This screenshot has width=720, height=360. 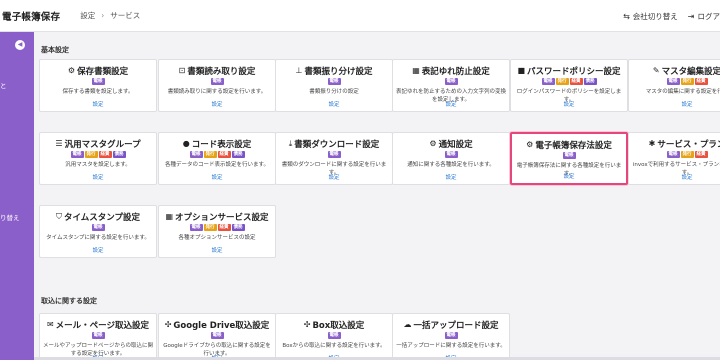 I want to click on card-title: 電子帳簿保存法設定, so click(x=573, y=145).